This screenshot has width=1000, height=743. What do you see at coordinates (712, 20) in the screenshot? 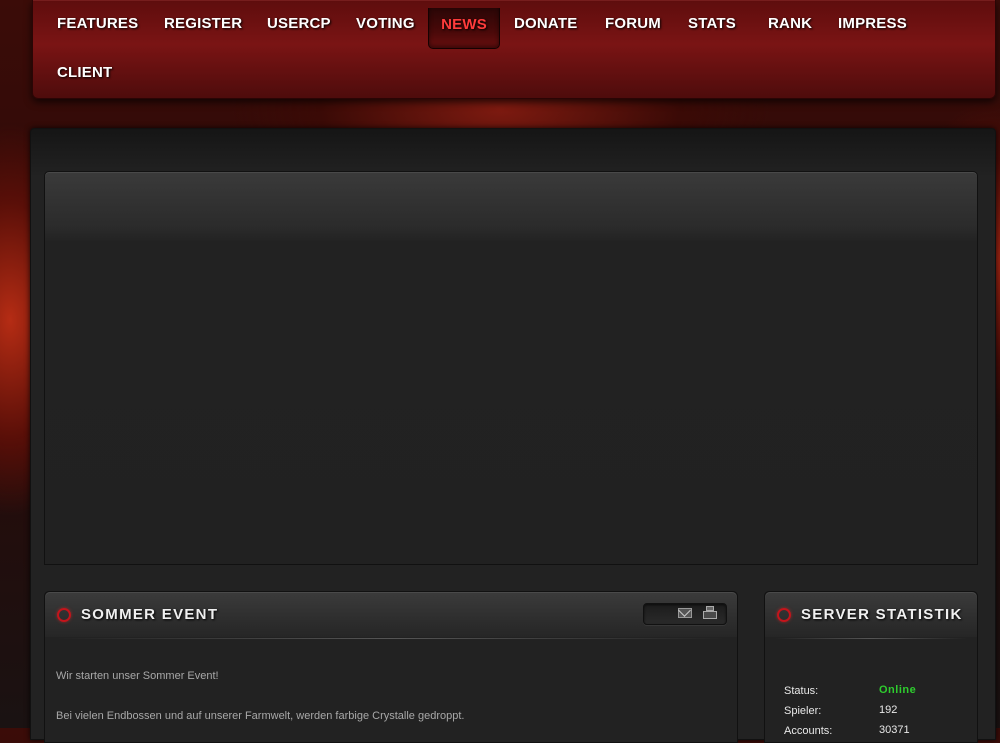
I see `nav-item-stats: STATS` at bounding box center [712, 20].